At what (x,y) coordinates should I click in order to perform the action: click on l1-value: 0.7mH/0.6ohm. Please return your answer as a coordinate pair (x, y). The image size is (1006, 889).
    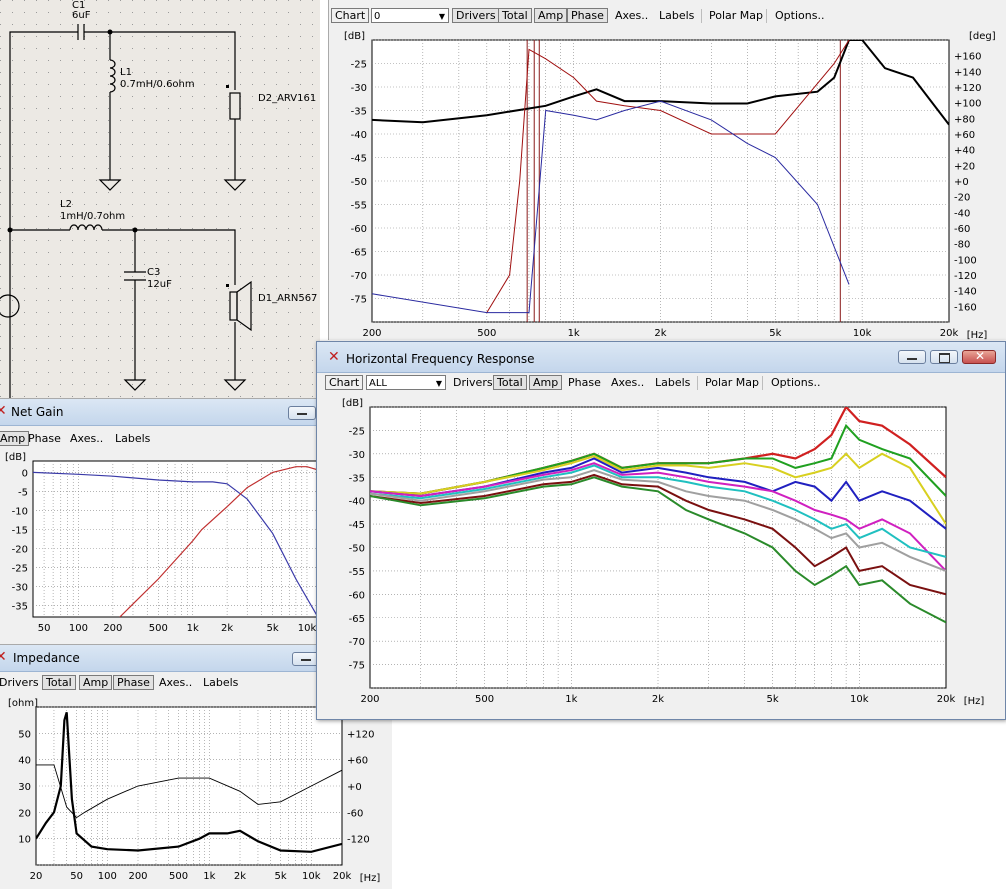
    Looking at the image, I should click on (157, 84).